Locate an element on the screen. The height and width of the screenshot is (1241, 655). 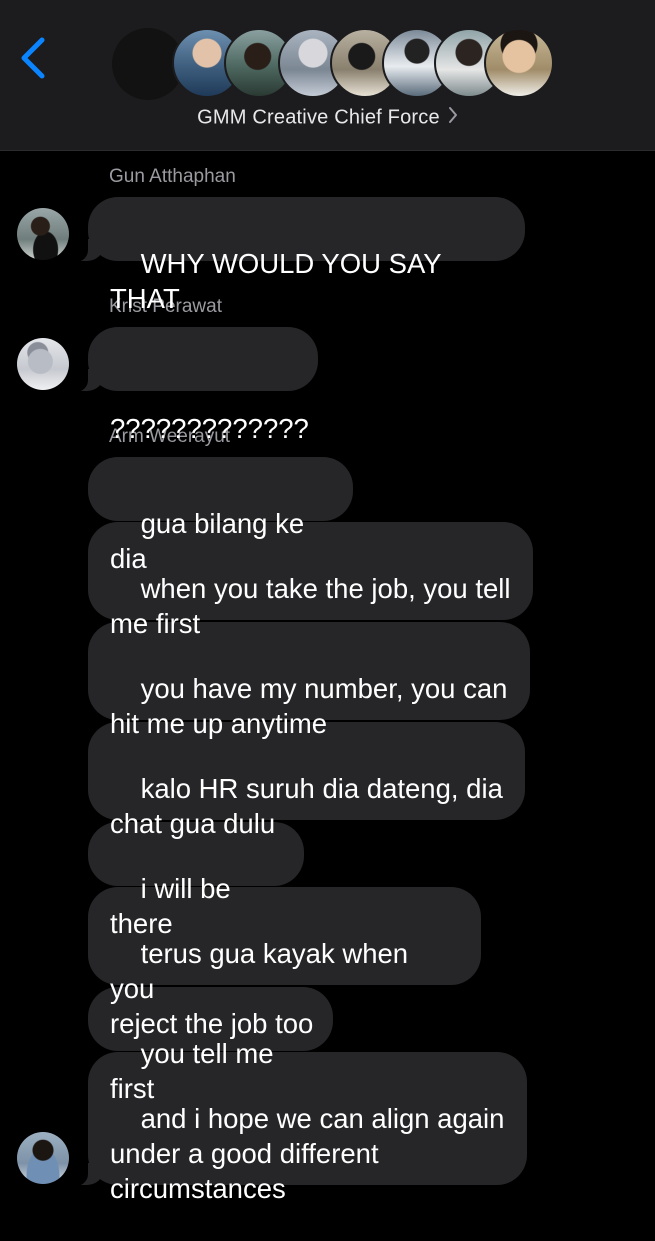
back-button is located at coordinates (34, 58).